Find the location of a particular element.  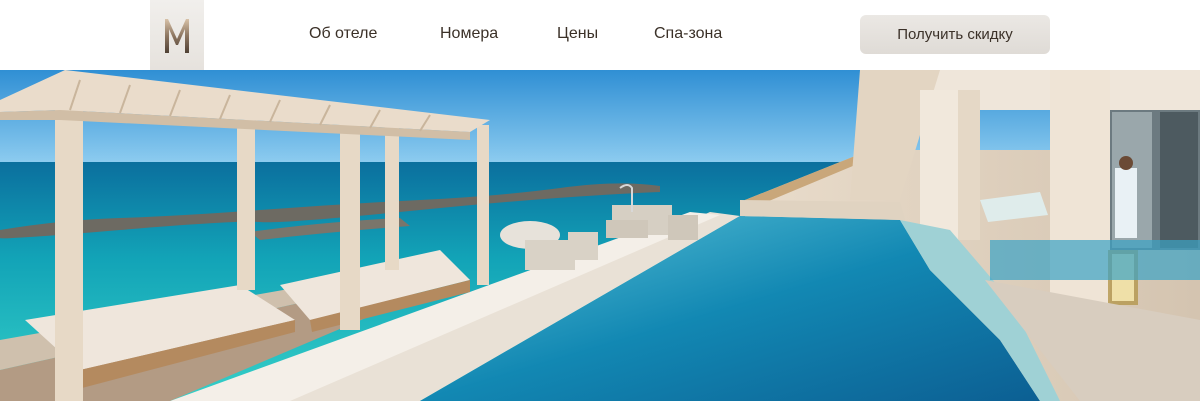

nav-item-prices: Цены is located at coordinates (577, 34).